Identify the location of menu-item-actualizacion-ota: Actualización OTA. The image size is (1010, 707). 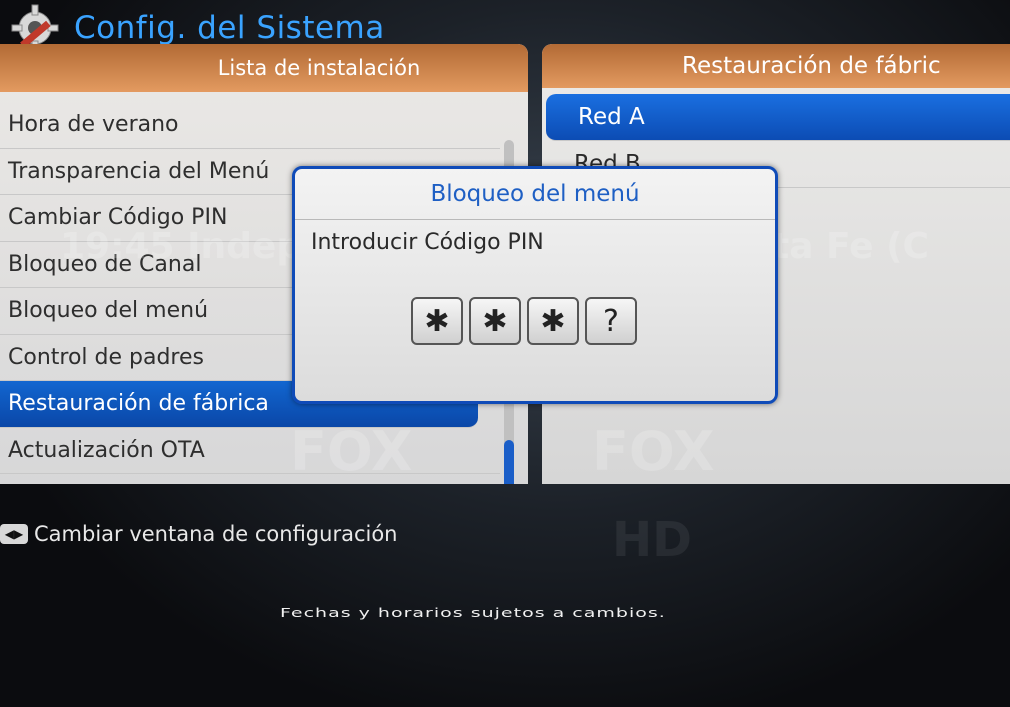
(250, 451).